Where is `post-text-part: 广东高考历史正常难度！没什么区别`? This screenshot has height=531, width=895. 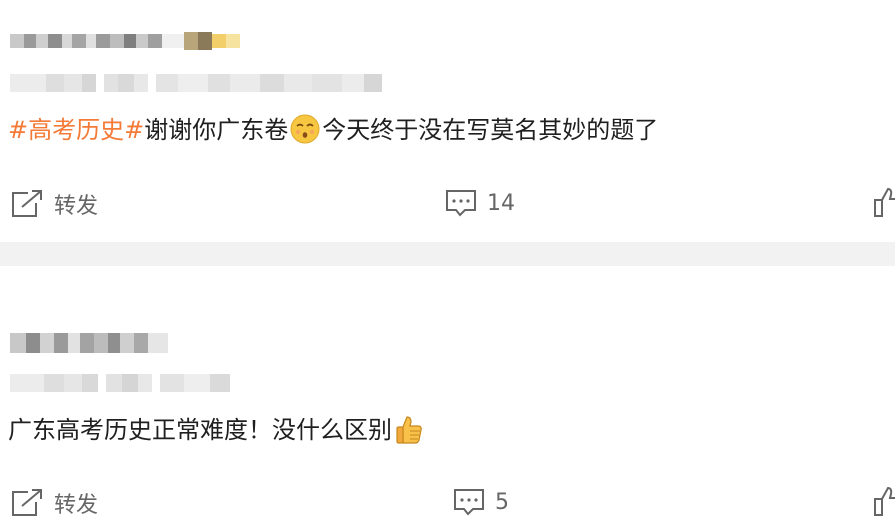
post-text-part: 广东高考历史正常难度！没什么区别 is located at coordinates (200, 430).